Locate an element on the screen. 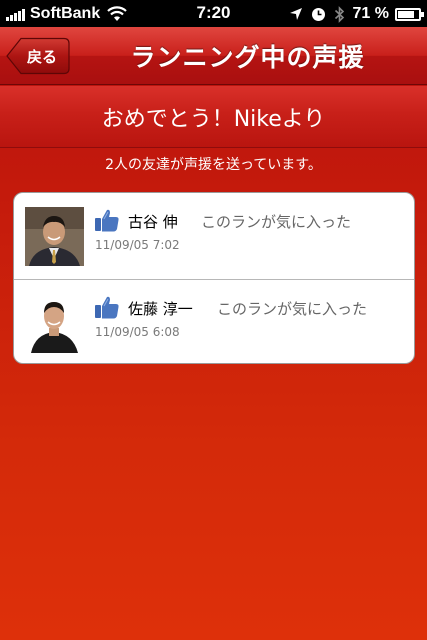 The height and width of the screenshot is (640, 427). page-title: ランニング中の声援 is located at coordinates (247, 57).